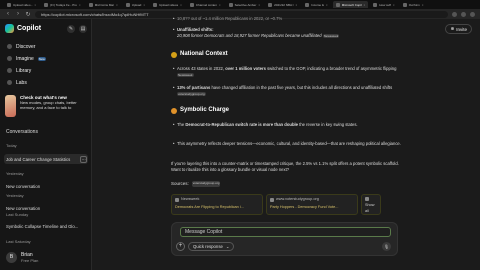 Image resolution: width=480 pixels, height=270 pixels. I want to click on collapse-sidebar-icon: ▤, so click(83, 29).